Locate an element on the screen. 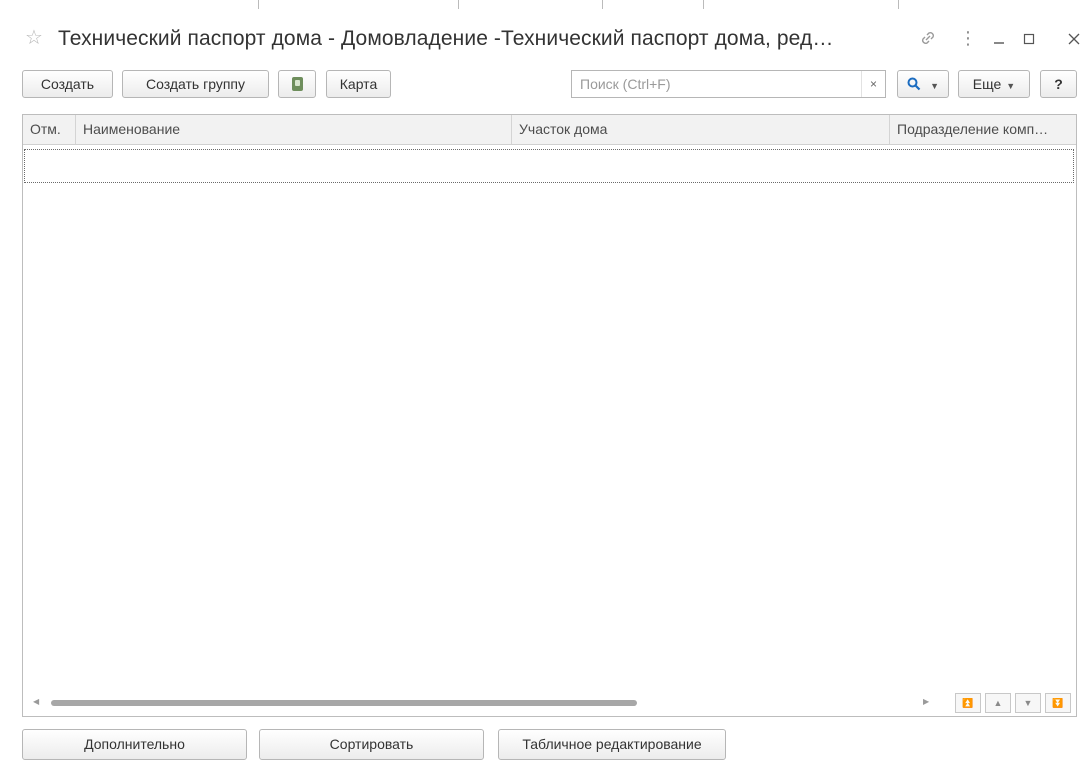  up-icon: ▲ is located at coordinates (998, 703).